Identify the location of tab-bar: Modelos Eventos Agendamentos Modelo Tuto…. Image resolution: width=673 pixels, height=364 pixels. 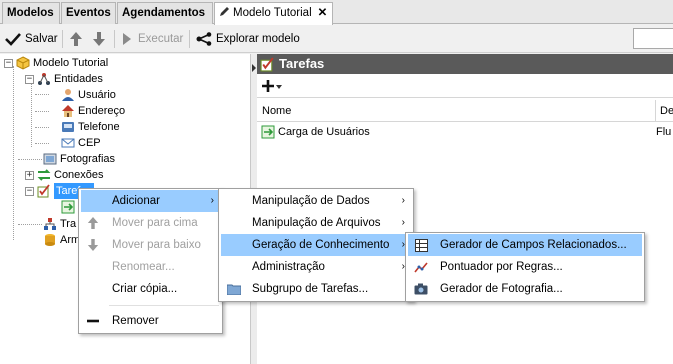
(336, 12).